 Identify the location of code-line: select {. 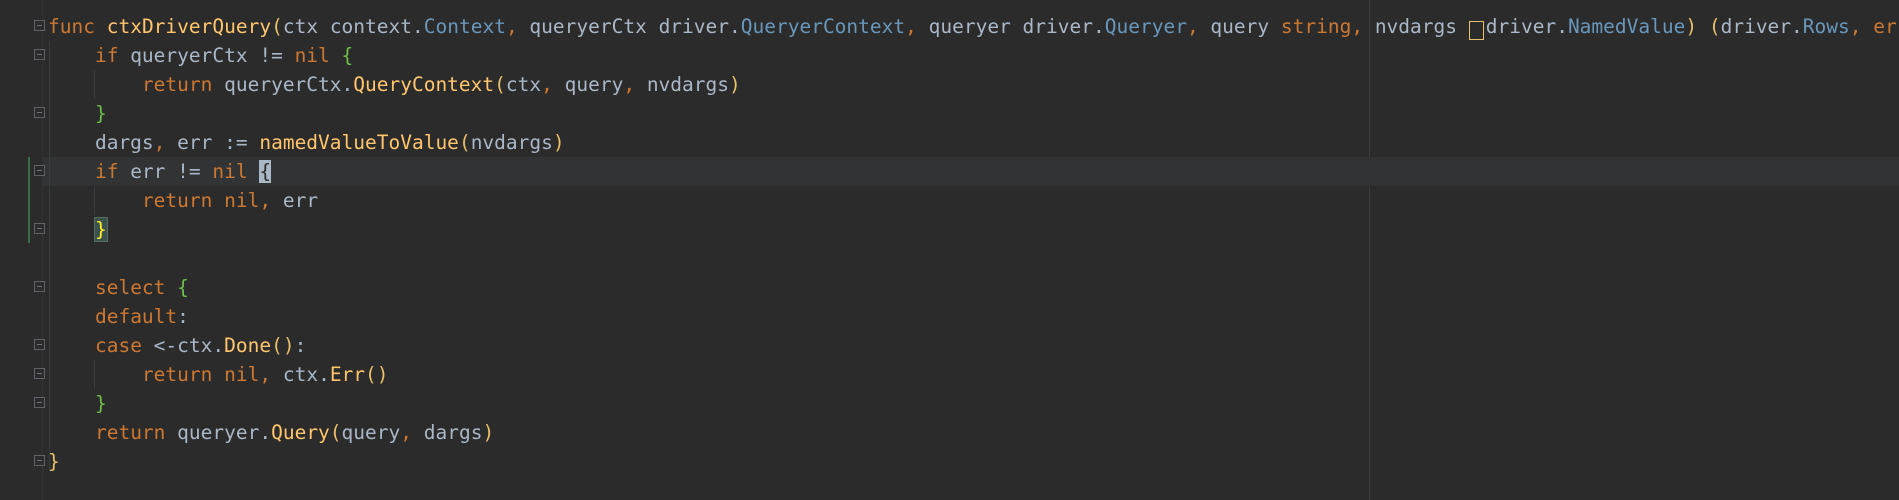
(973, 287).